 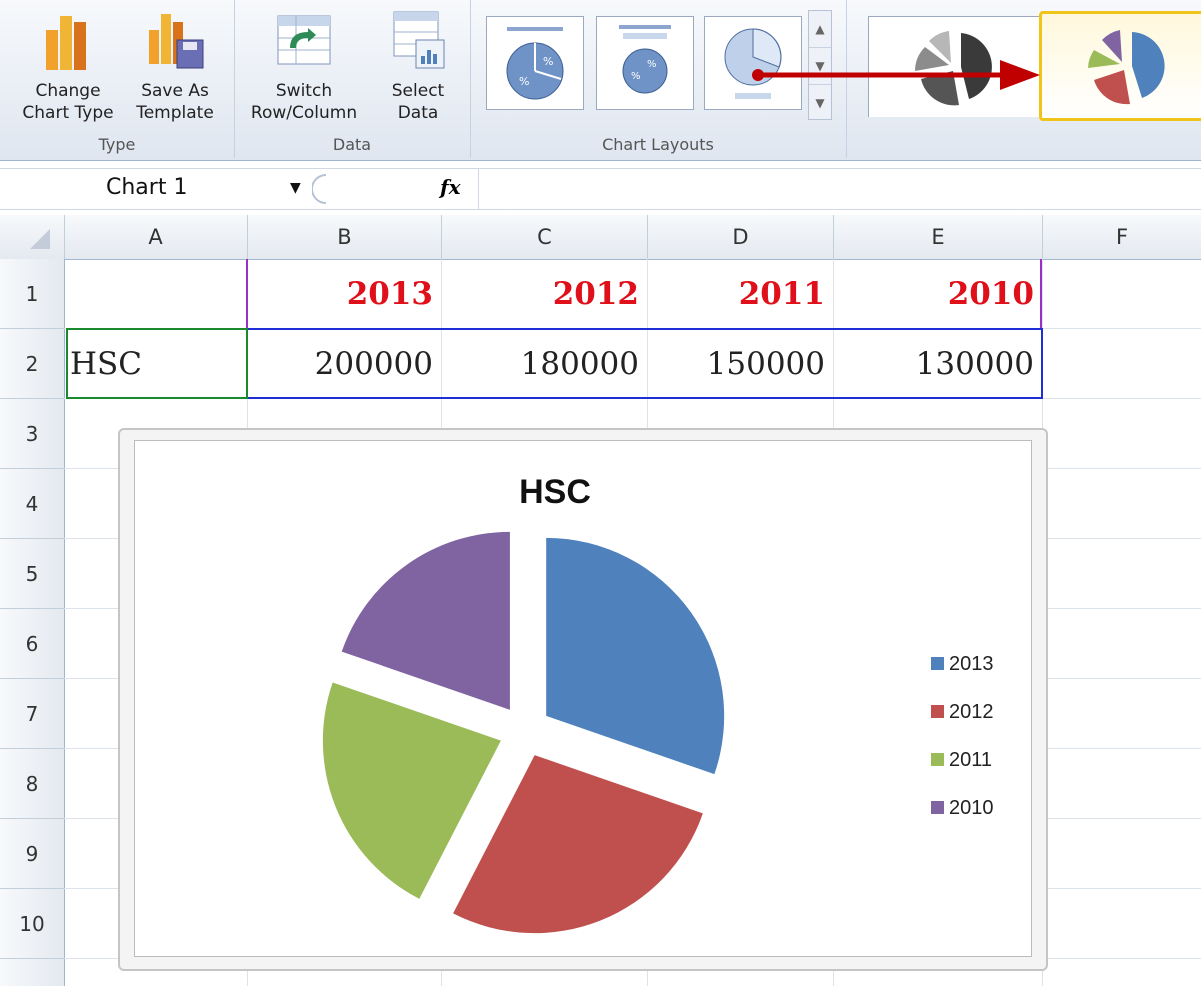 I want to click on annotation-arrow, so click(x=896, y=75).